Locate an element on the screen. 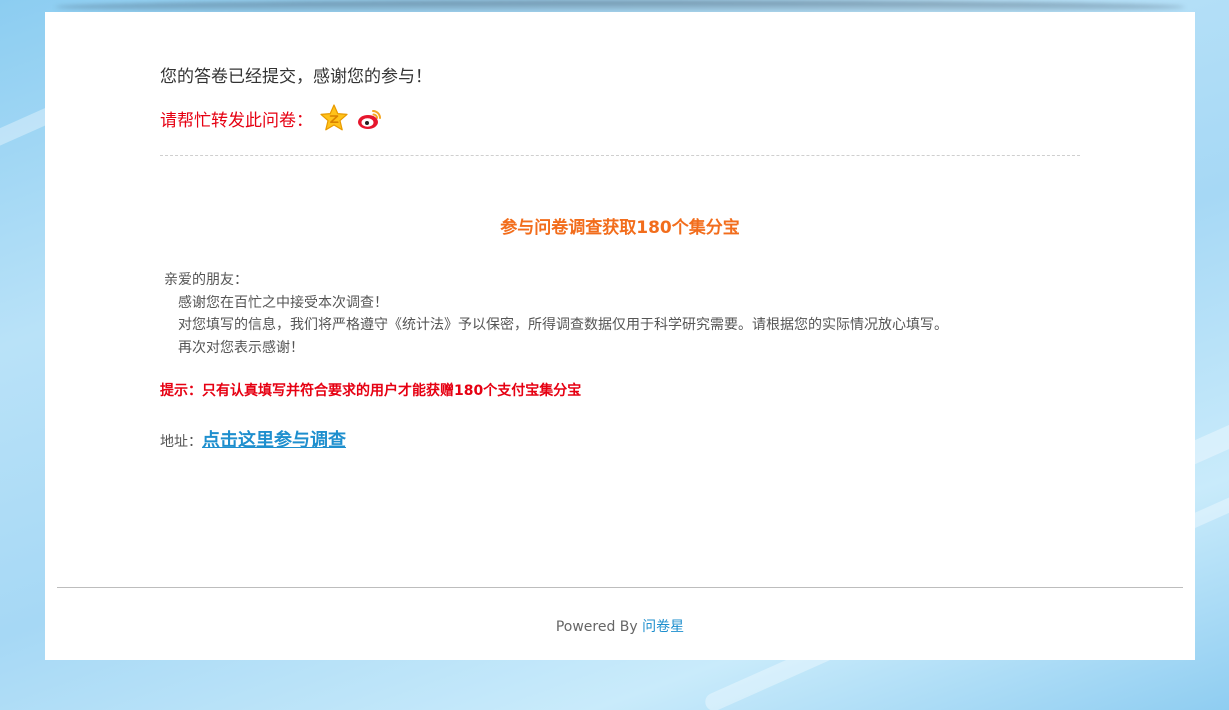  letter-line: 感谢您在百忙之中接受本次调查！ is located at coordinates (283, 302).